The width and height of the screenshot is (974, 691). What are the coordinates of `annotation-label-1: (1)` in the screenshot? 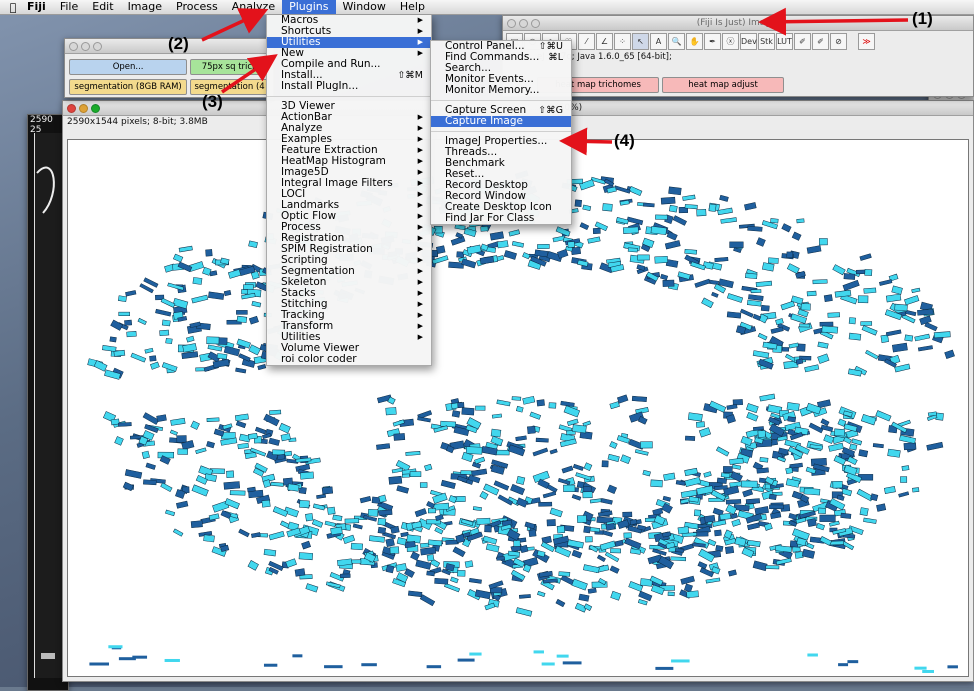 It's located at (922, 18).